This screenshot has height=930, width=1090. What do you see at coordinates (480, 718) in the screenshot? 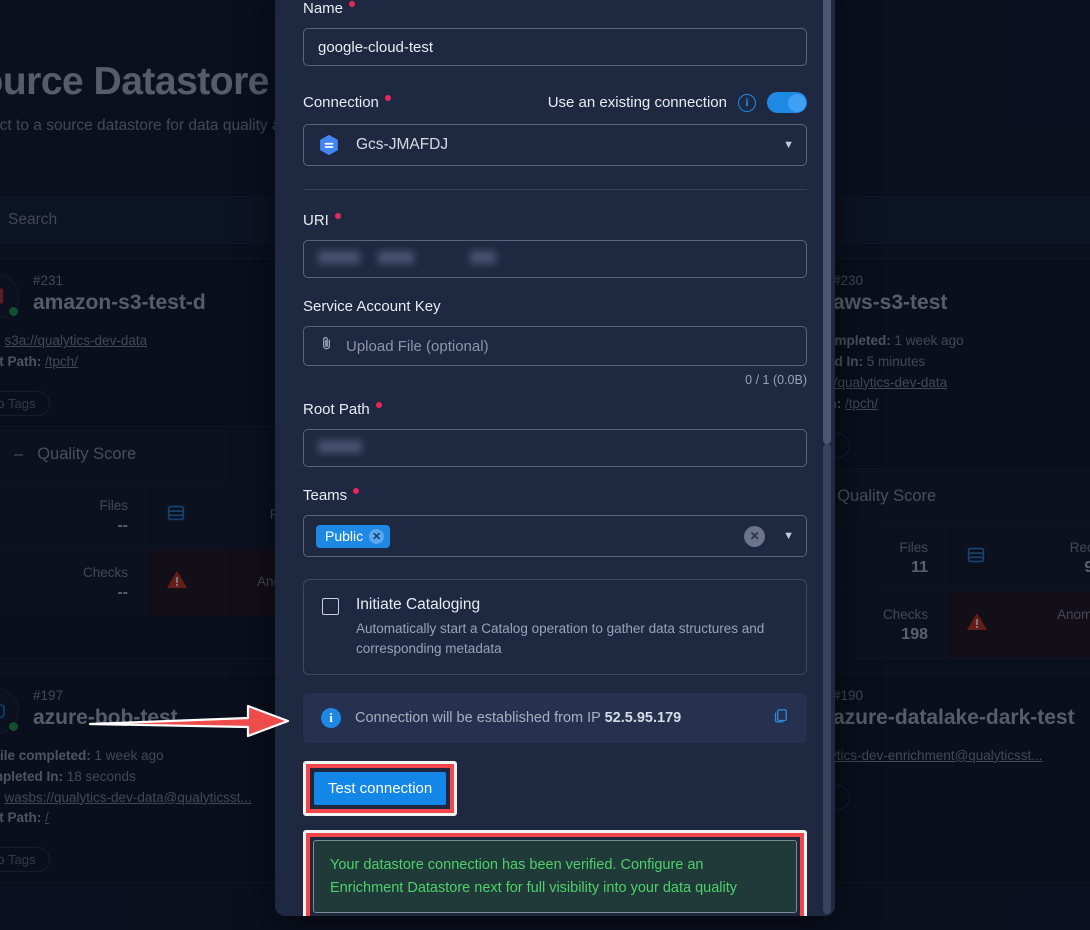
I see `ip-banner-prefix: Connection will be established from IP` at bounding box center [480, 718].